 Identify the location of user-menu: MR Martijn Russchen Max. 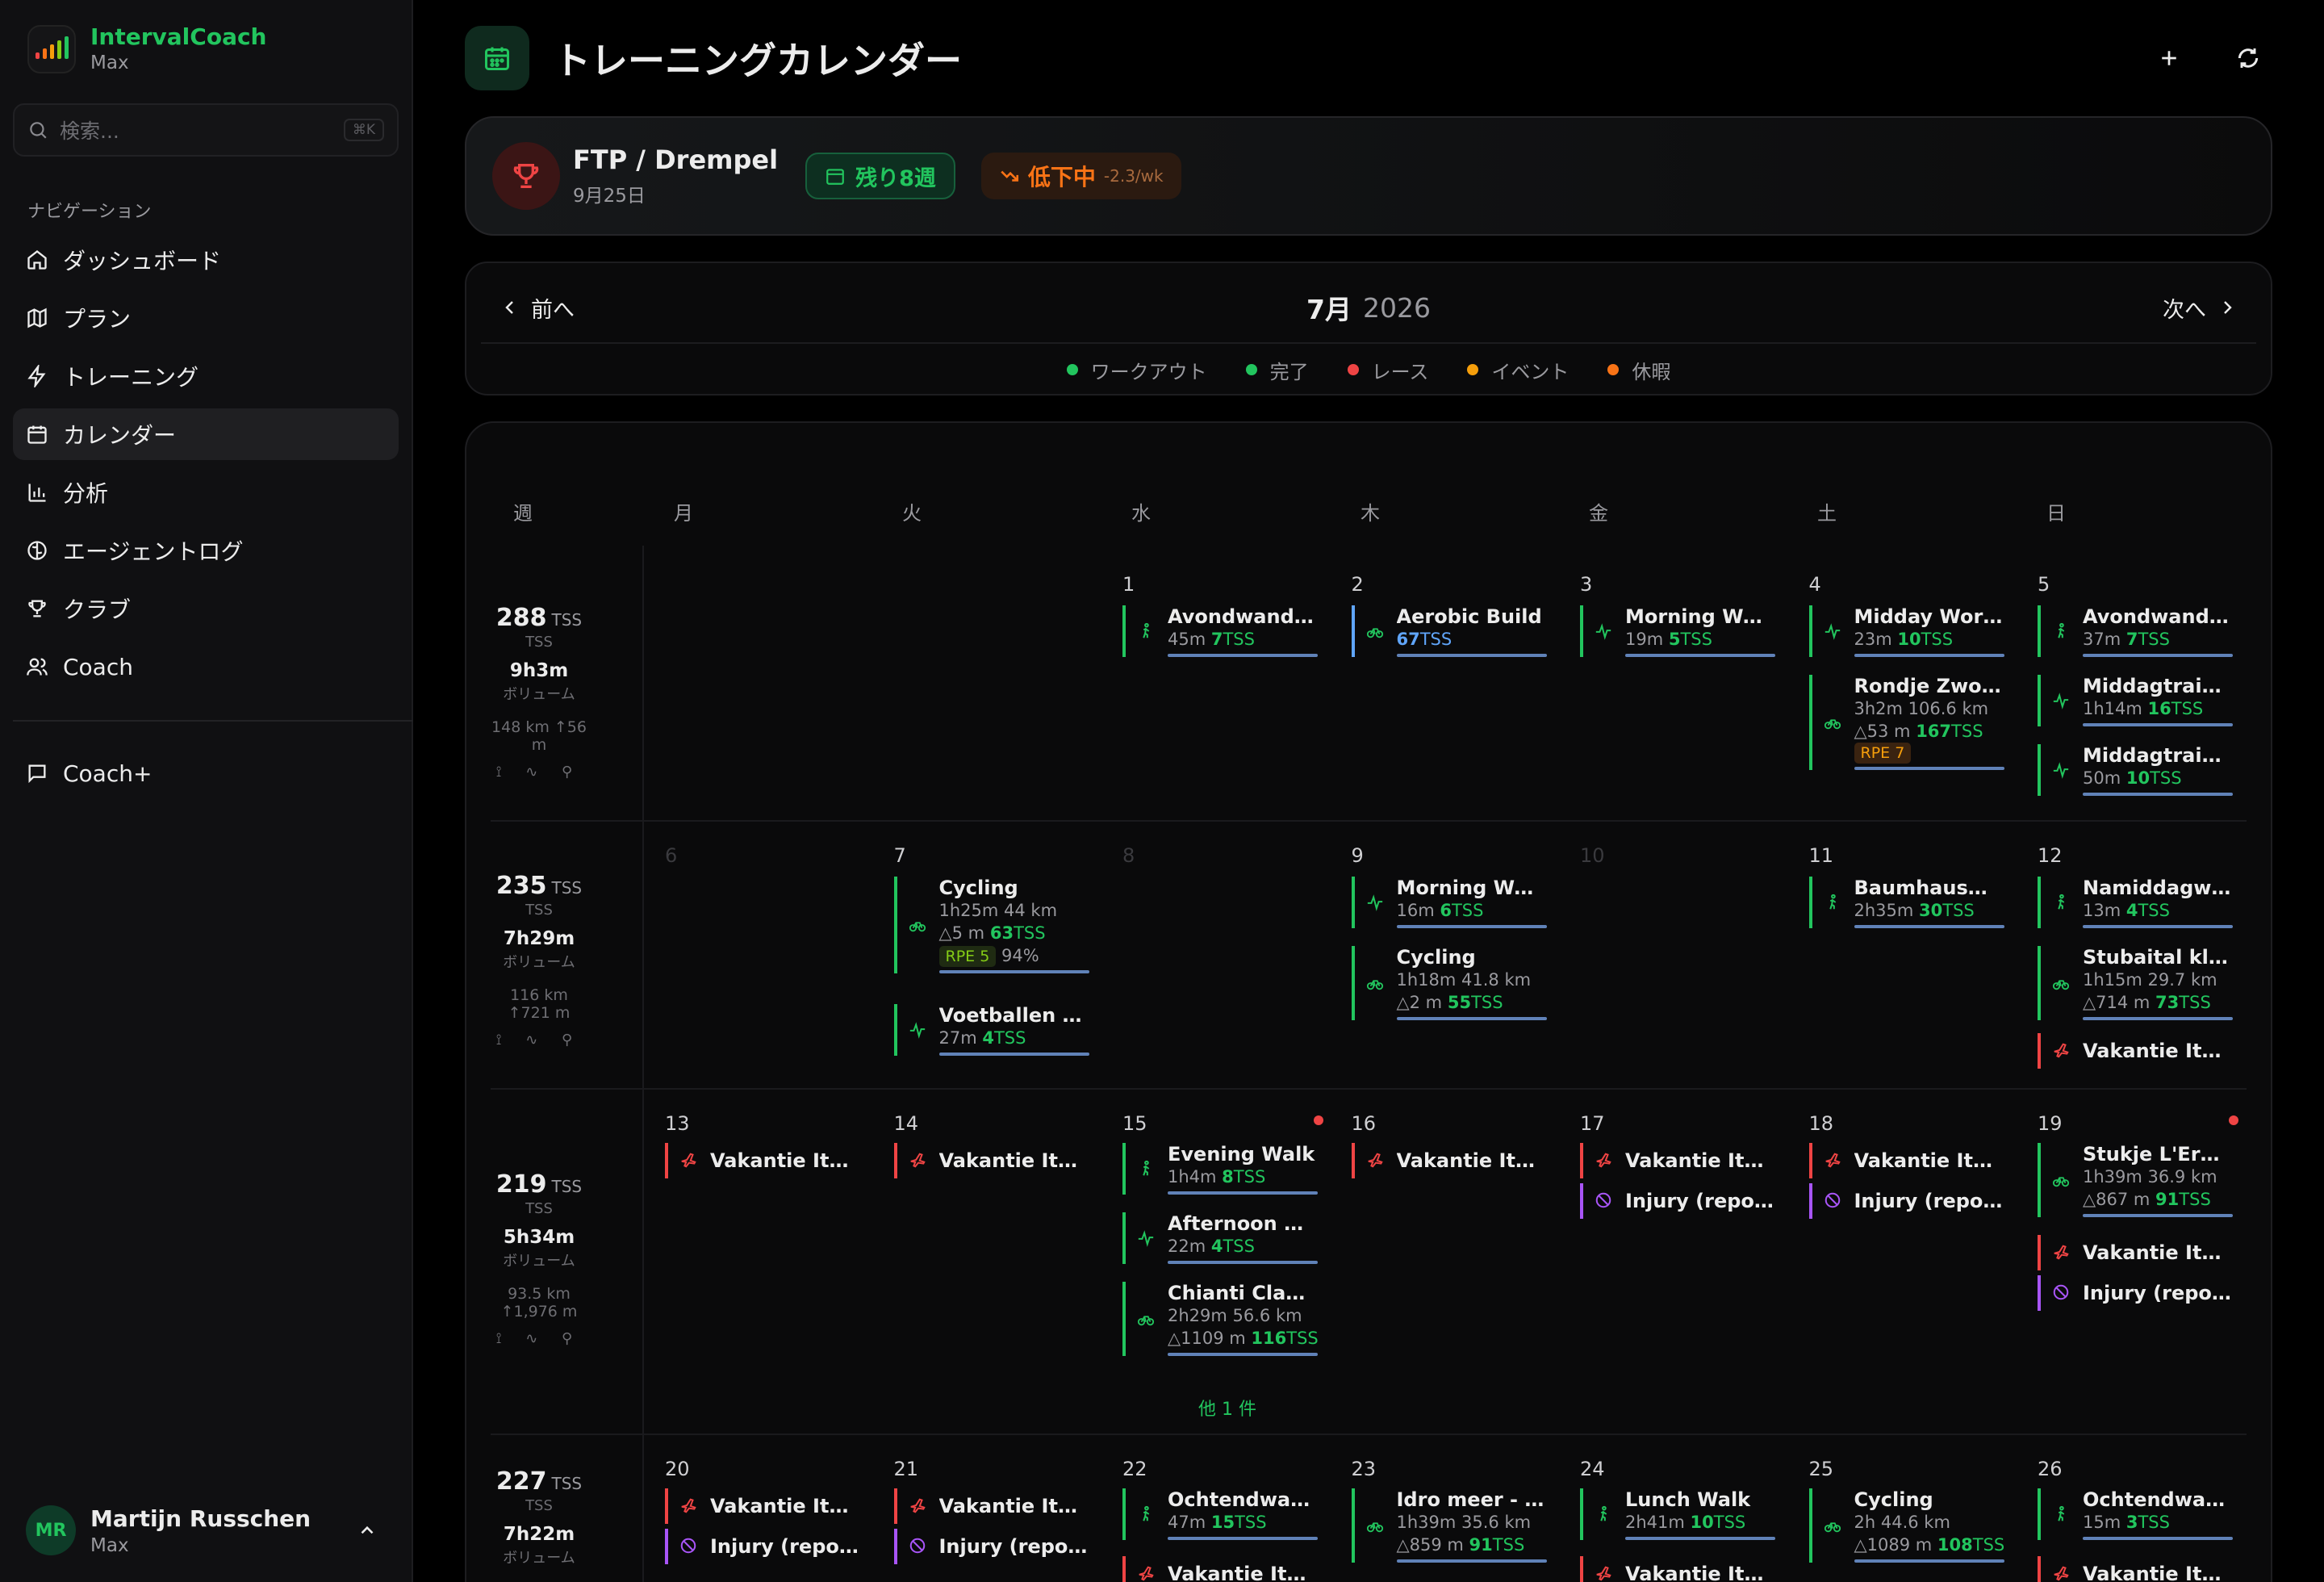
(206, 1530).